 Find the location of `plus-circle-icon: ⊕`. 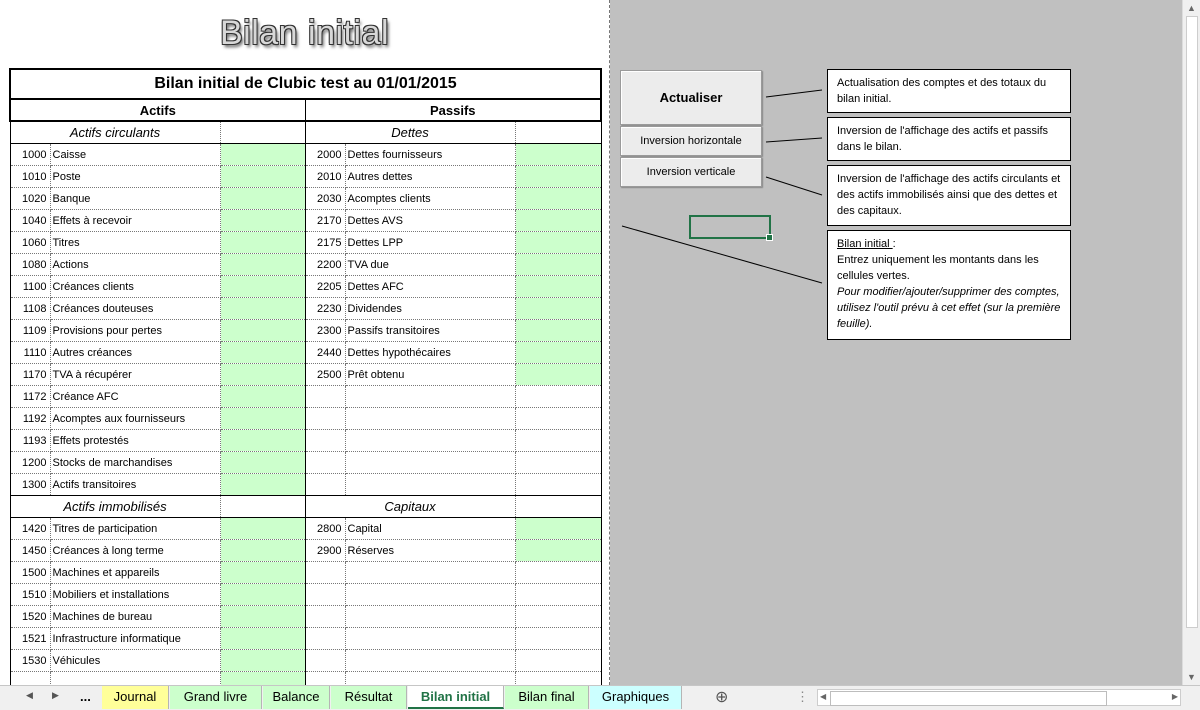

plus-circle-icon: ⊕ is located at coordinates (721, 697).